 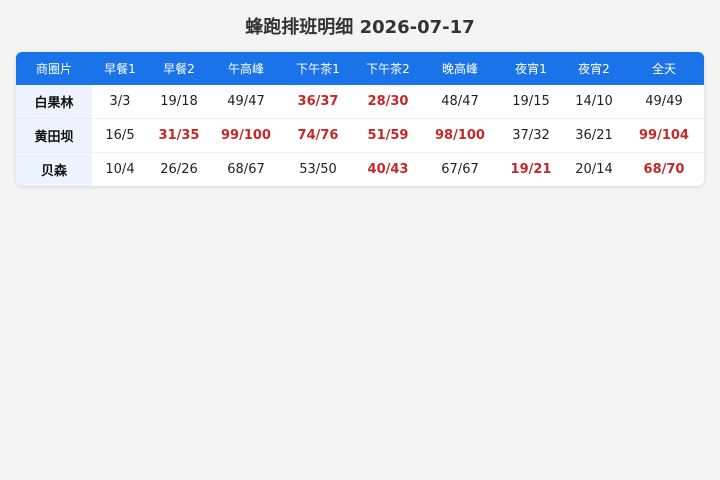 I want to click on table-cell: 19/15, so click(x=531, y=102).